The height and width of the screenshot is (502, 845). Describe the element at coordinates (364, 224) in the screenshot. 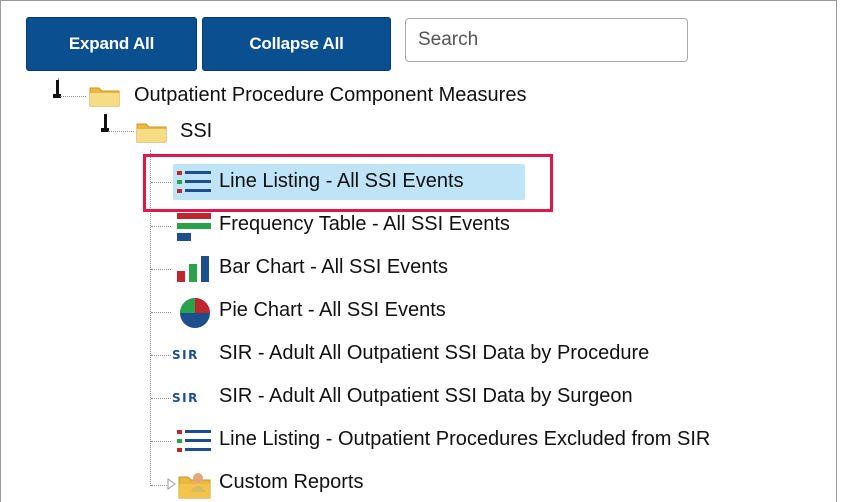

I see `tree-item-frequency-table: Frequency Table - All SSI Events` at that location.